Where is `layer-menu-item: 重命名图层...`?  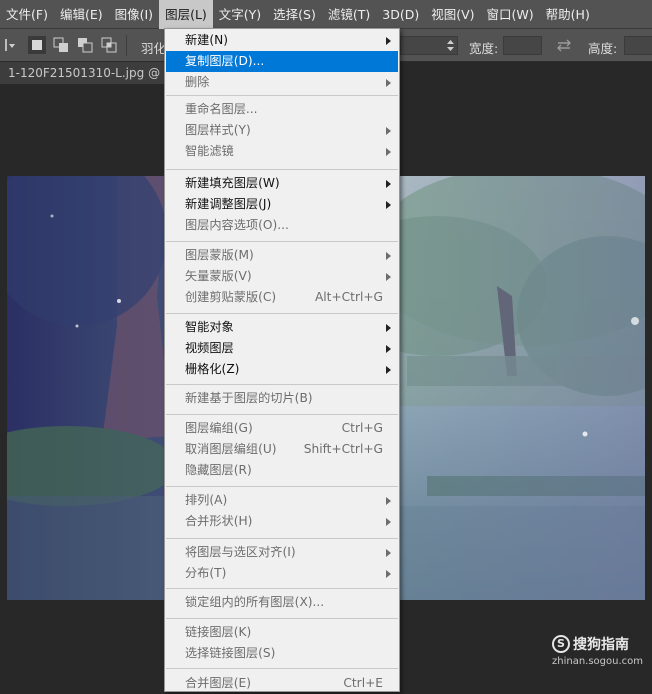 layer-menu-item: 重命名图层... is located at coordinates (282, 109).